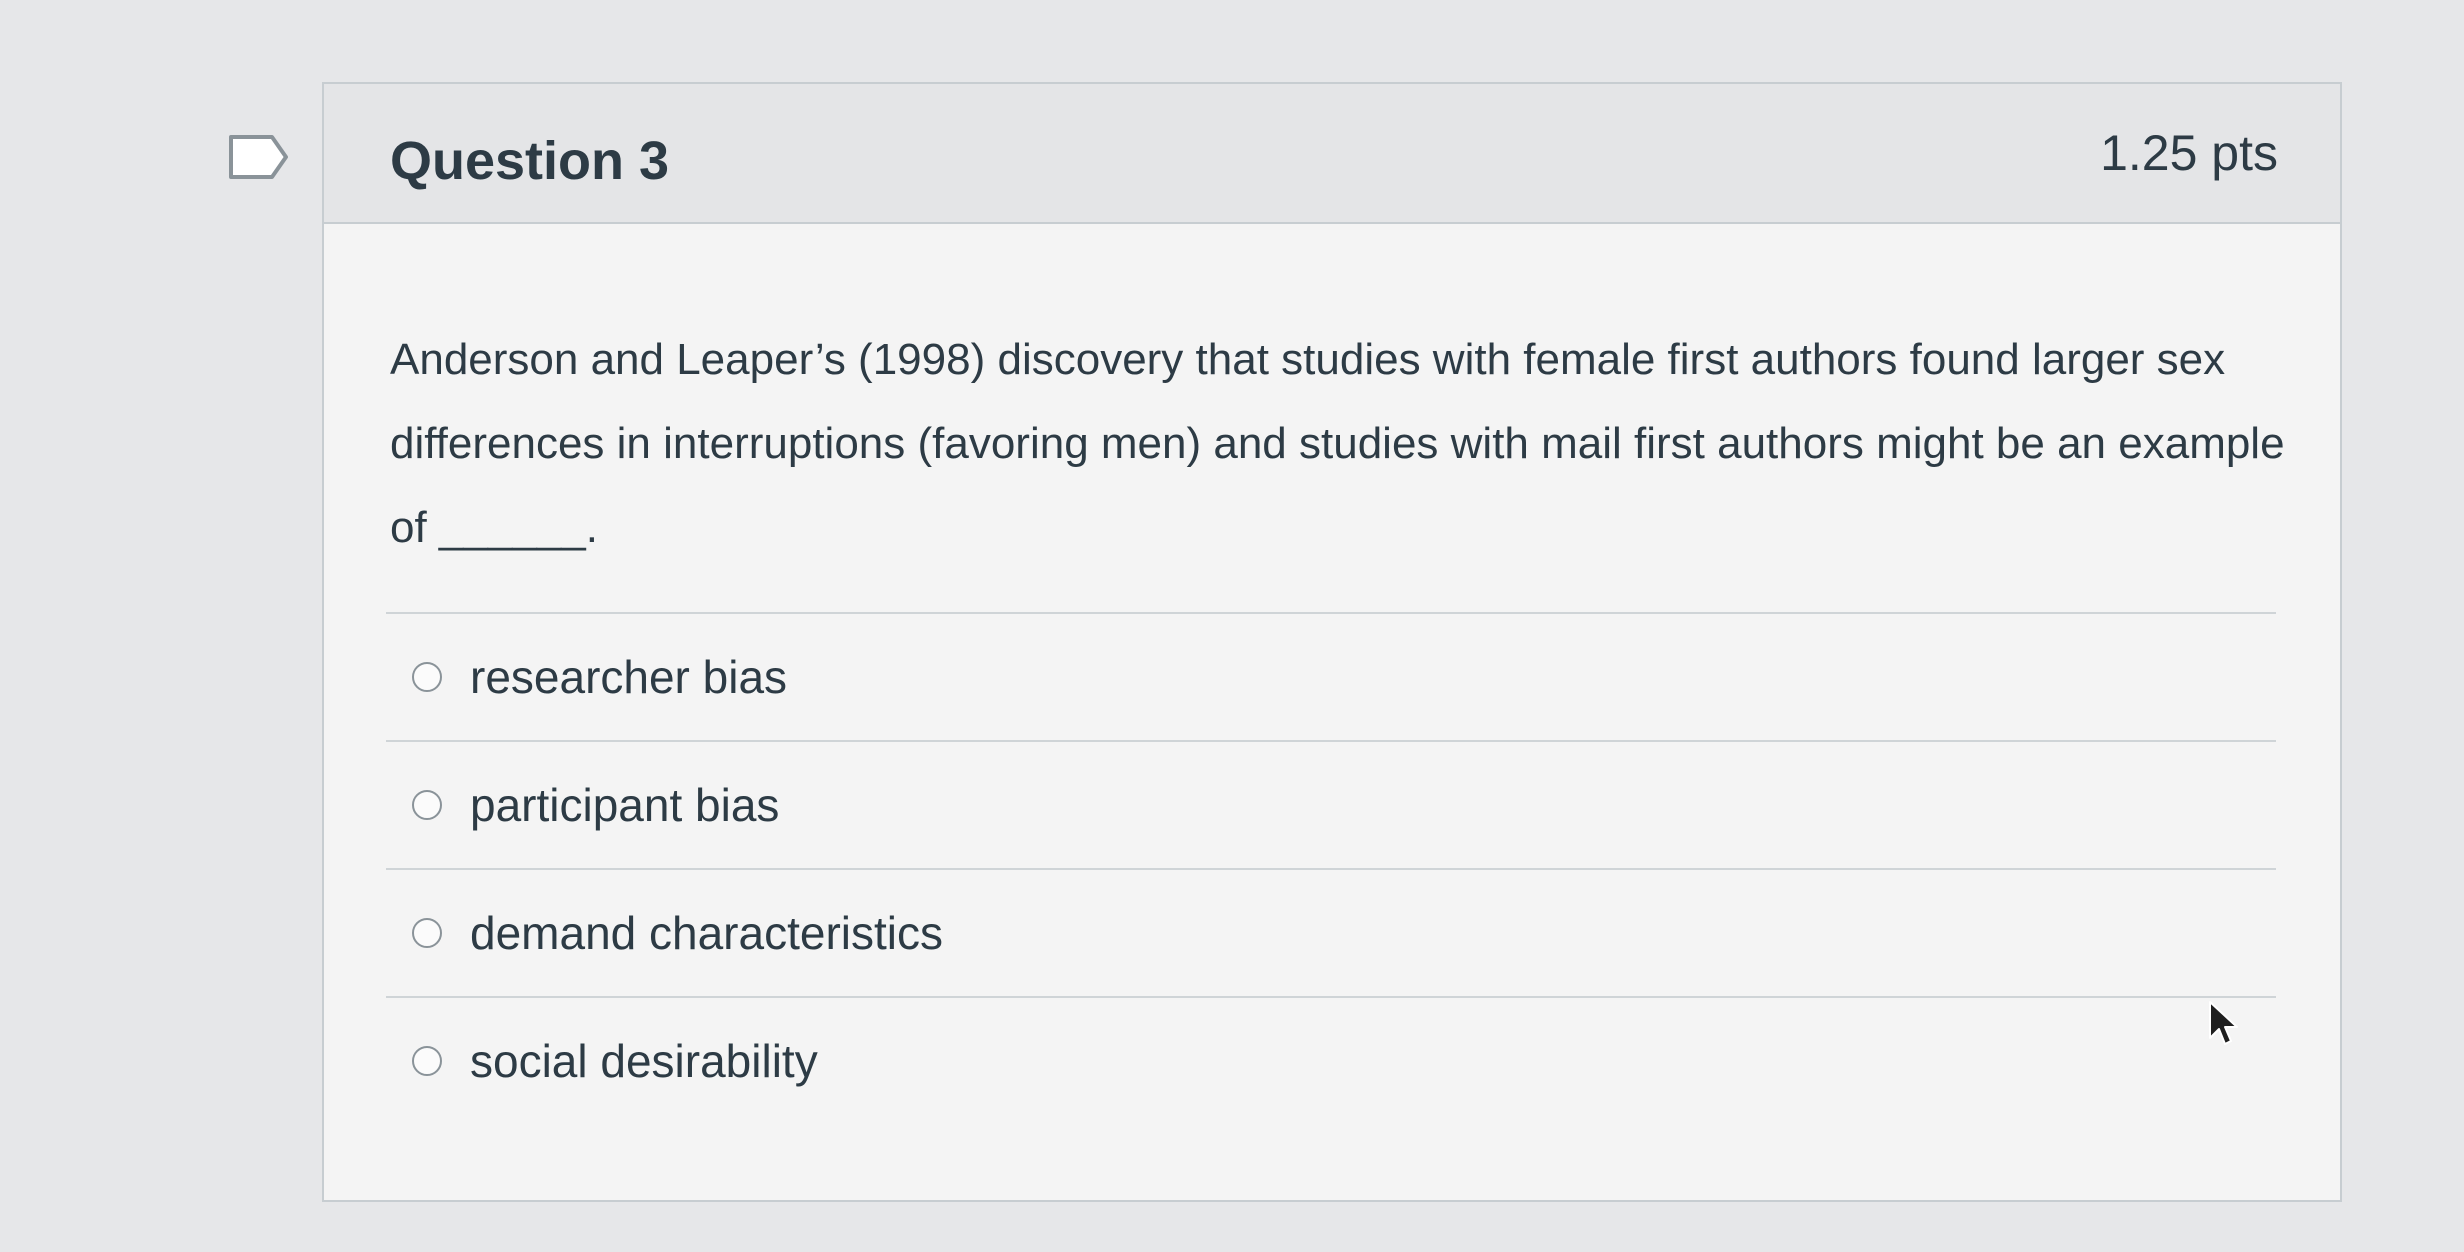  What do you see at coordinates (1331, 806) in the screenshot?
I see `answer-option: participant bias` at bounding box center [1331, 806].